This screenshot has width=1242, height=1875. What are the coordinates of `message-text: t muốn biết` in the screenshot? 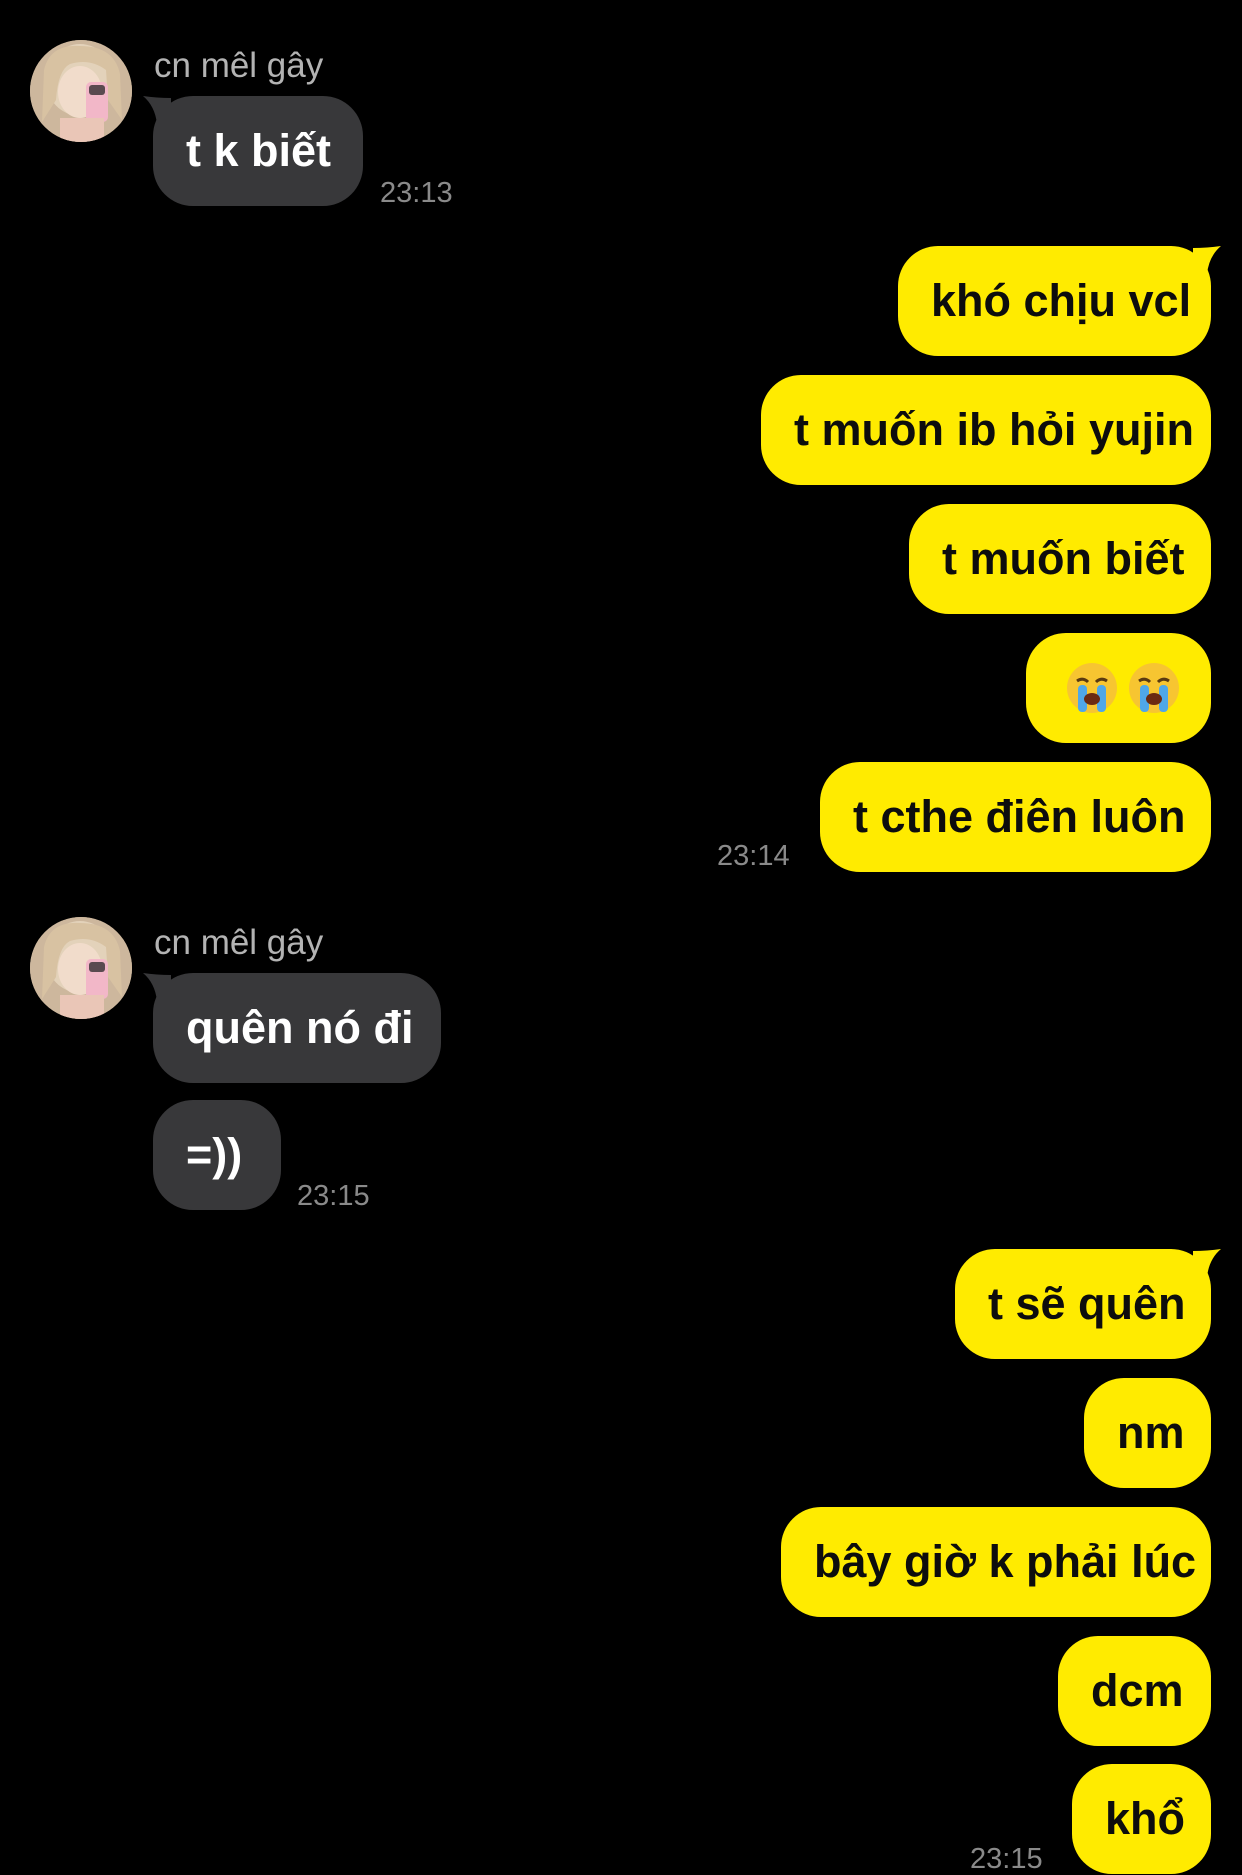 It's located at (1063, 558).